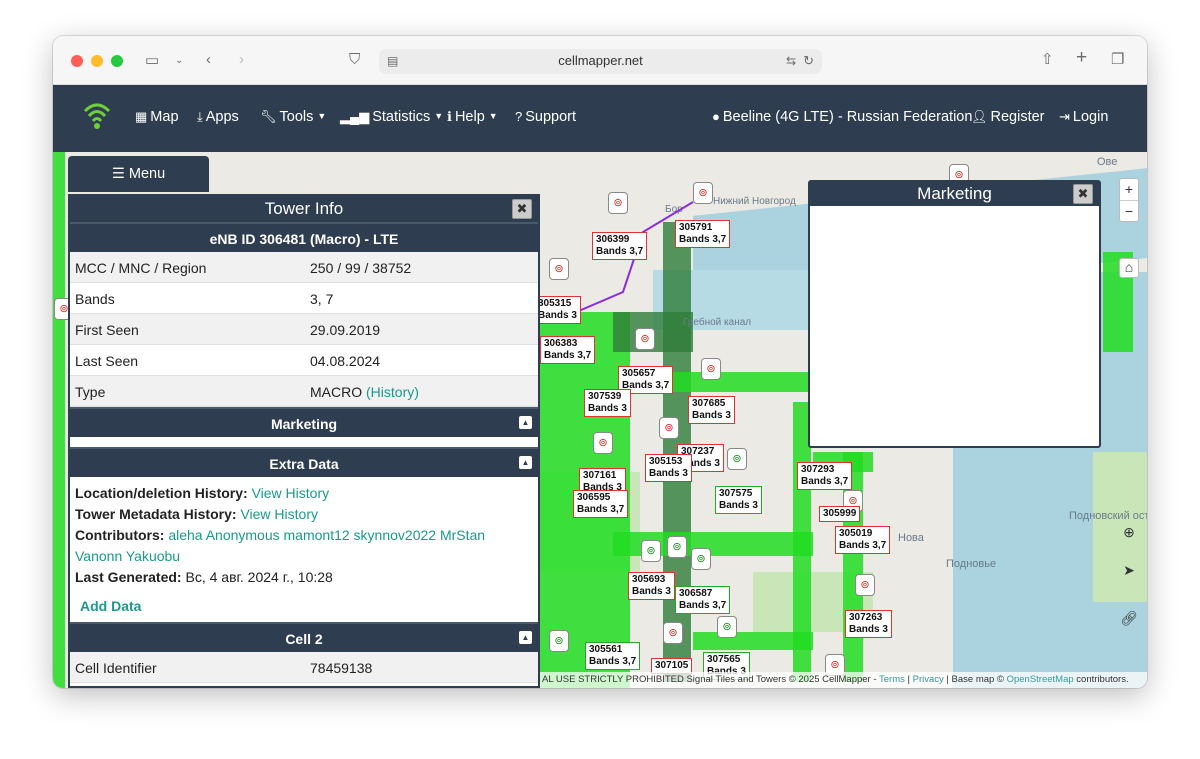 This screenshot has width=1200, height=759. Describe the element at coordinates (928, 679) in the screenshot. I see `privacy-link: Privacy` at that location.